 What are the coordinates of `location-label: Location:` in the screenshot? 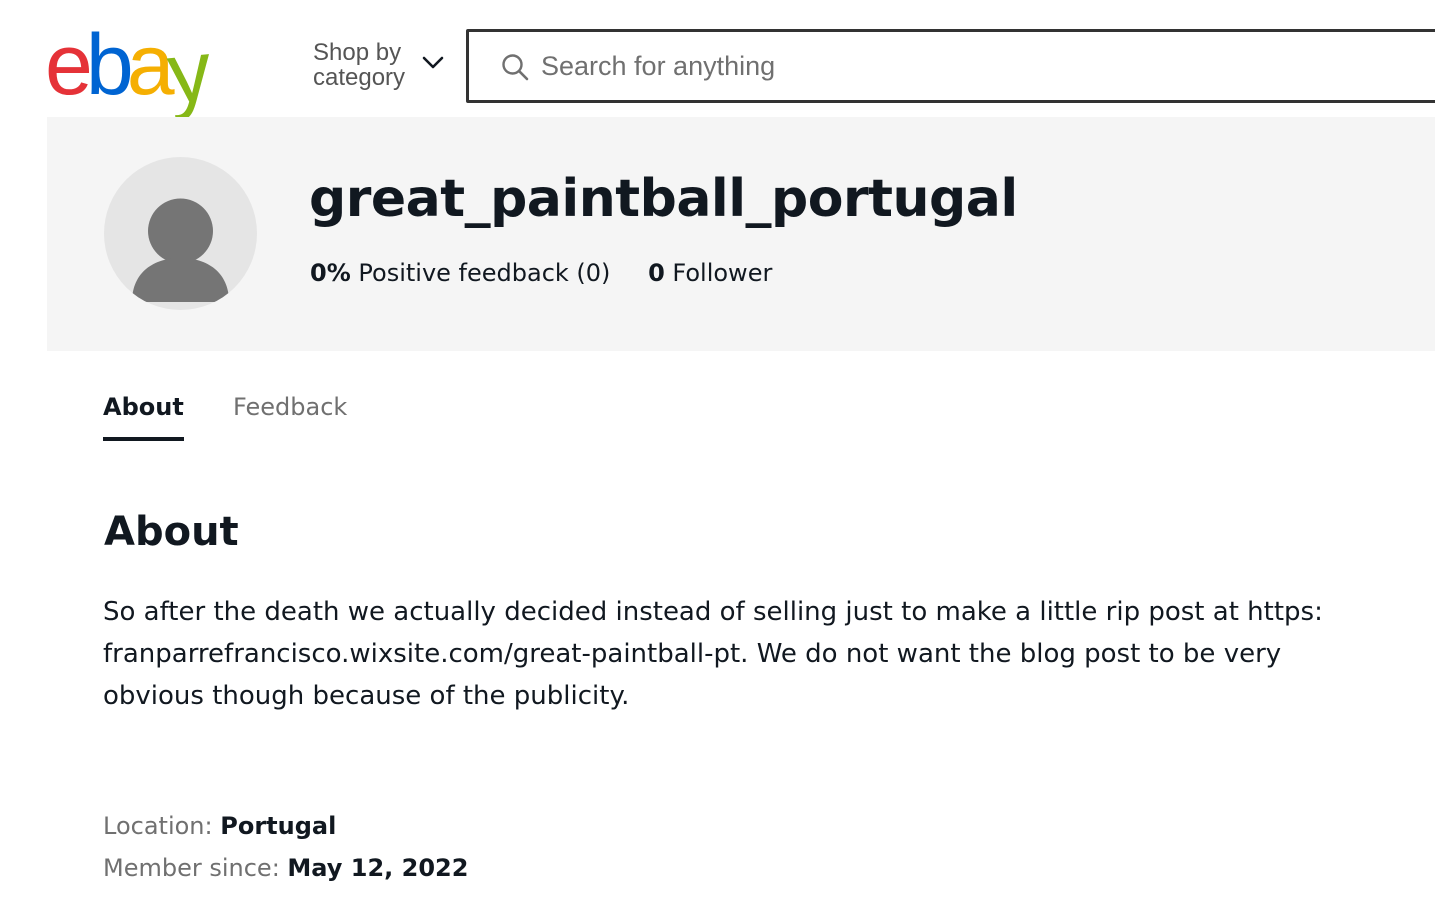 It's located at (158, 826).